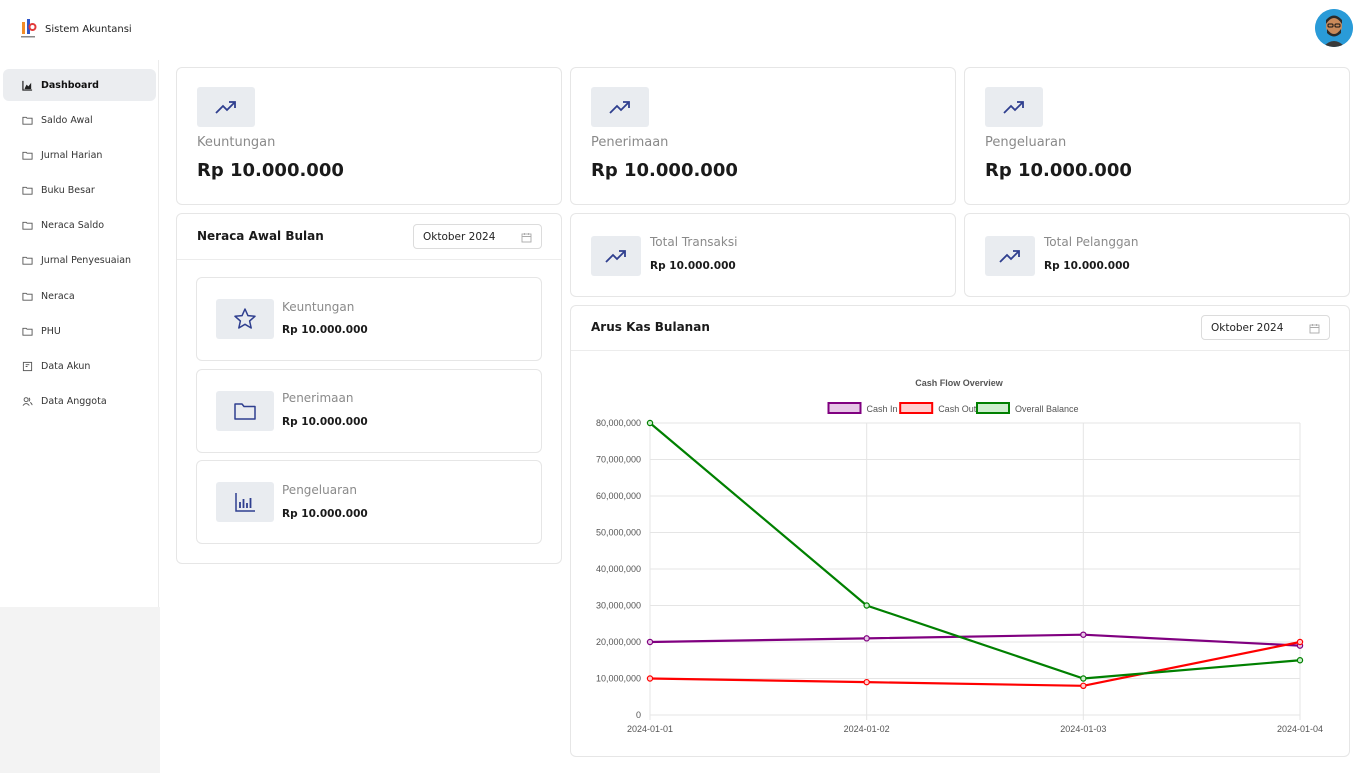  What do you see at coordinates (88, 29) in the screenshot?
I see `app-title: Sistem Akuntansi` at bounding box center [88, 29].